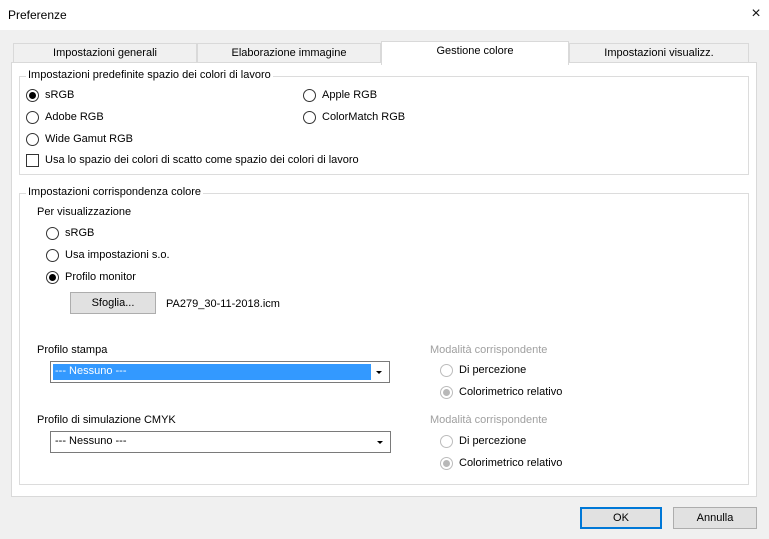  What do you see at coordinates (32, 117) in the screenshot?
I see `radio-adobe-rgb` at bounding box center [32, 117].